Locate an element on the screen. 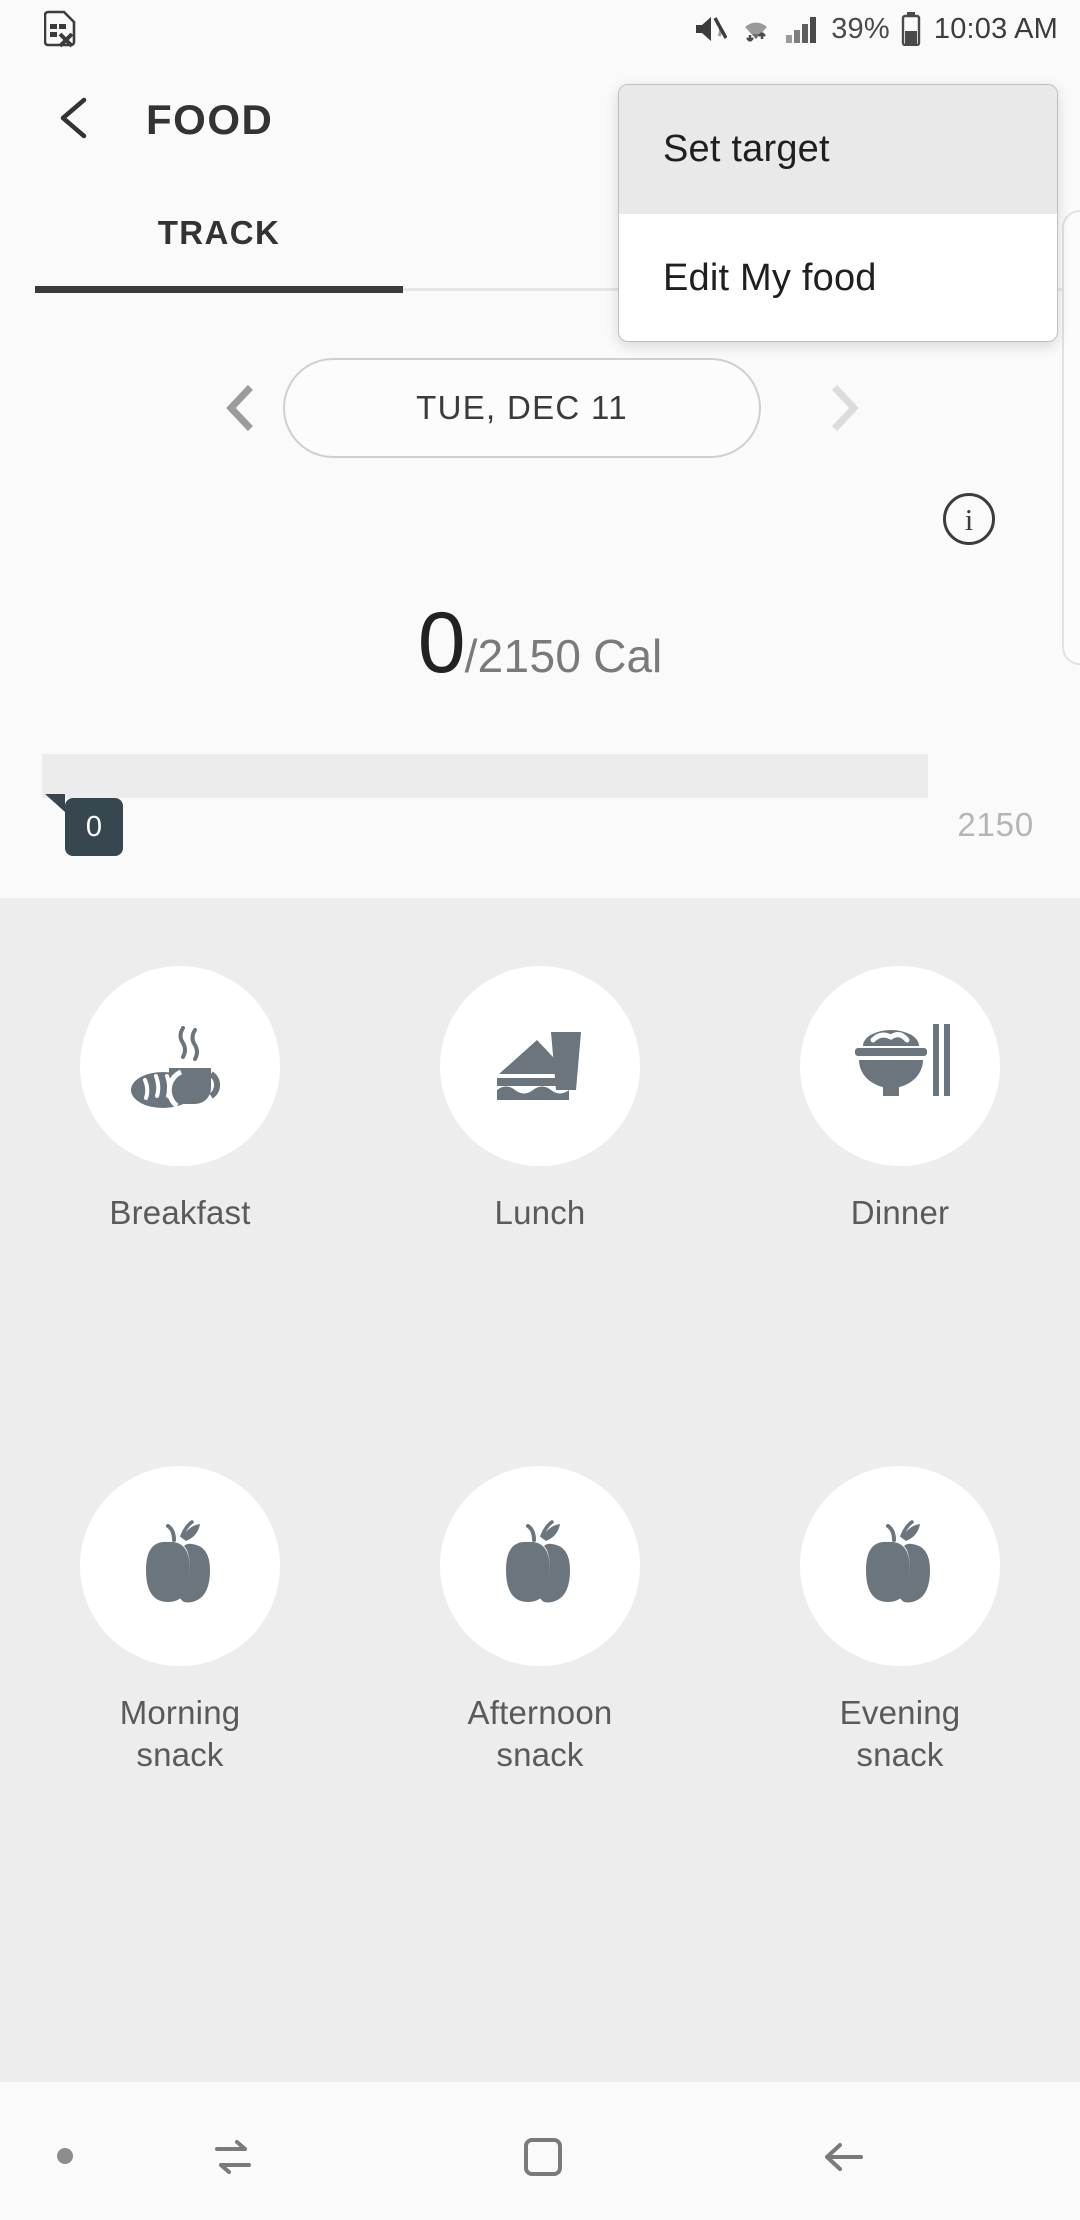 The width and height of the screenshot is (1080, 2220). meal-row-main: Breakfast Lunch Dinner is located at coordinates (540, 1100).